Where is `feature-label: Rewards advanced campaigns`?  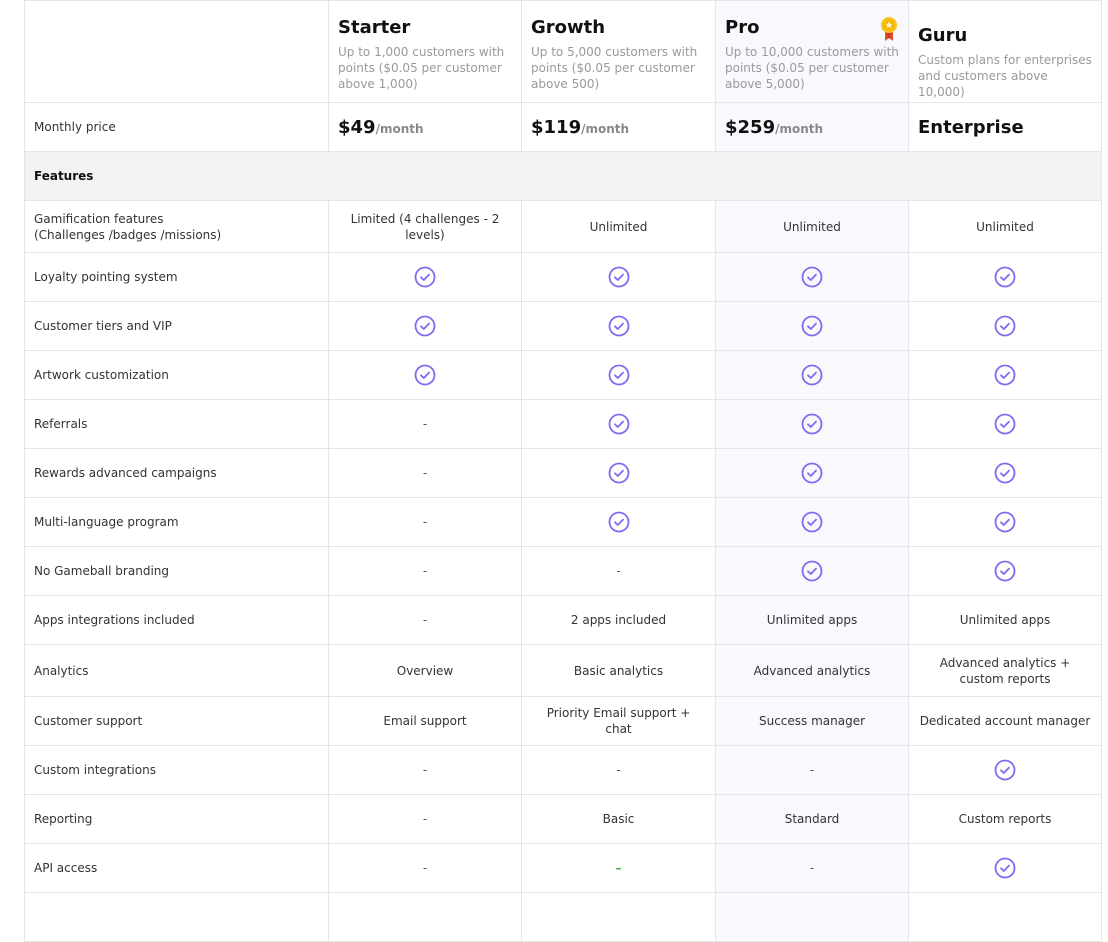
feature-label: Rewards advanced campaigns is located at coordinates (176, 473).